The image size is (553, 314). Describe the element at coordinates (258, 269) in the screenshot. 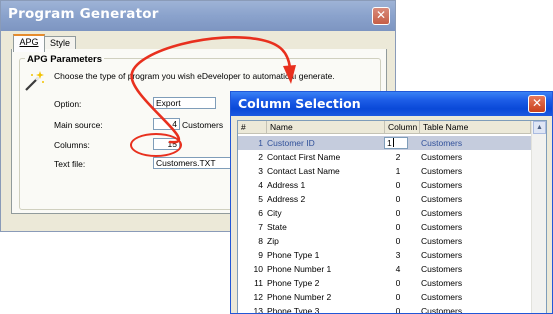

I see `row-number: 10` at that location.